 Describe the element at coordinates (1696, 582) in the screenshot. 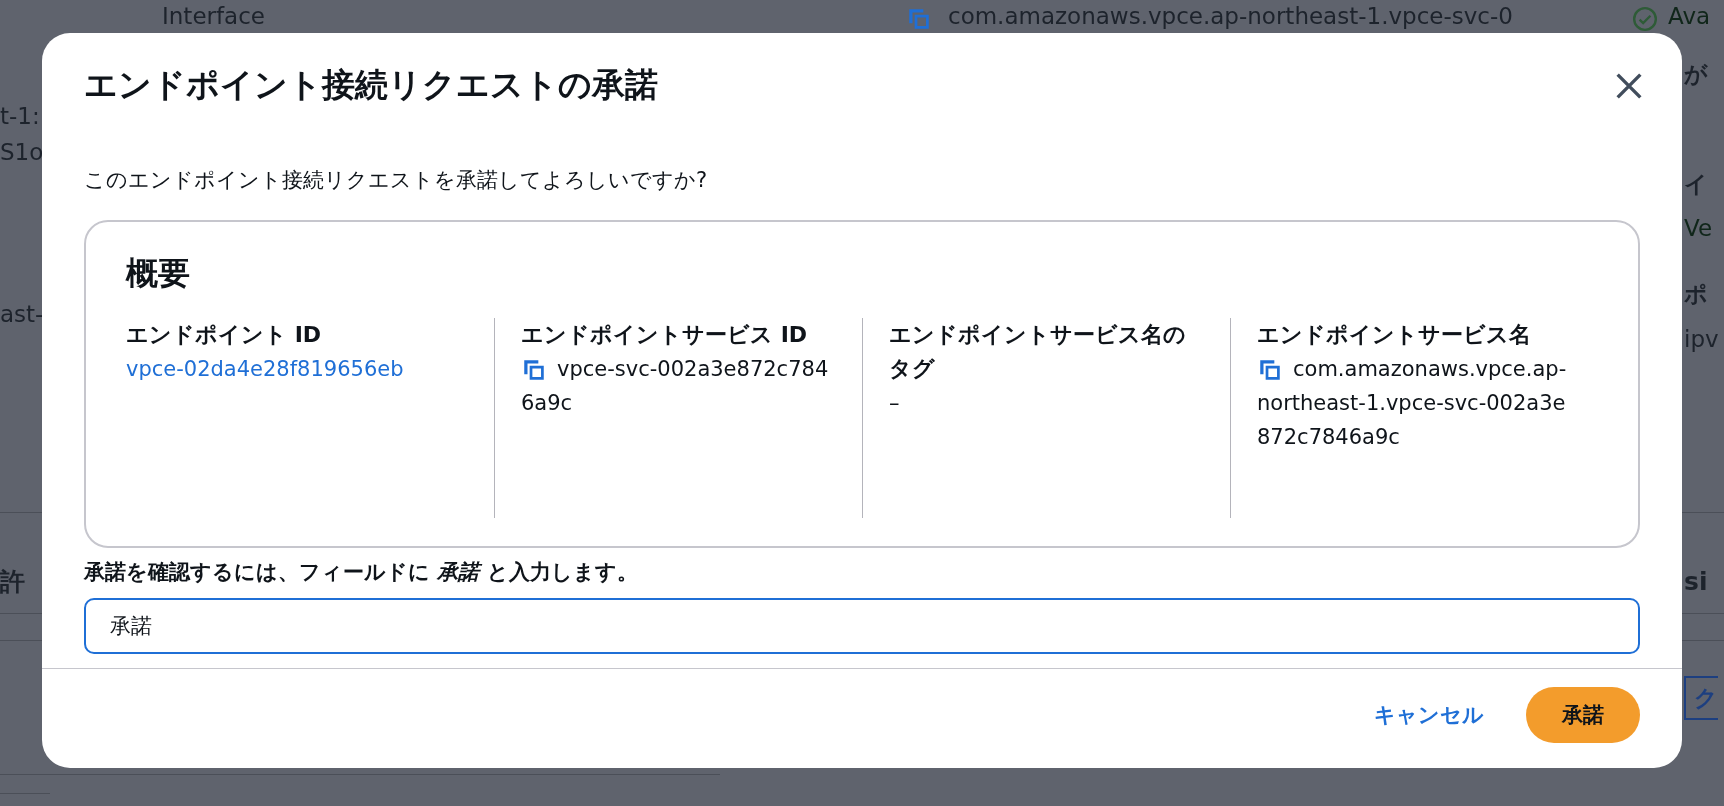

I see `section-heading: si` at that location.